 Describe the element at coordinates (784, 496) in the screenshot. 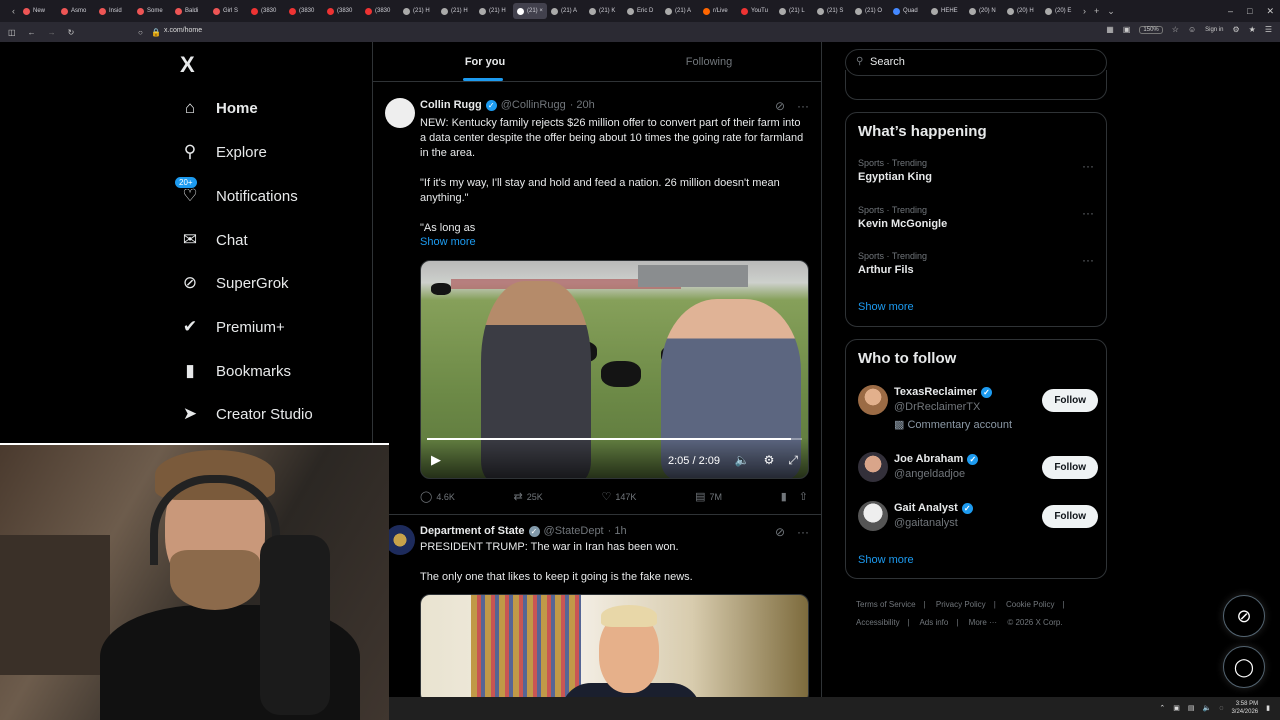

I see `bookmark-icon: ▮` at that location.